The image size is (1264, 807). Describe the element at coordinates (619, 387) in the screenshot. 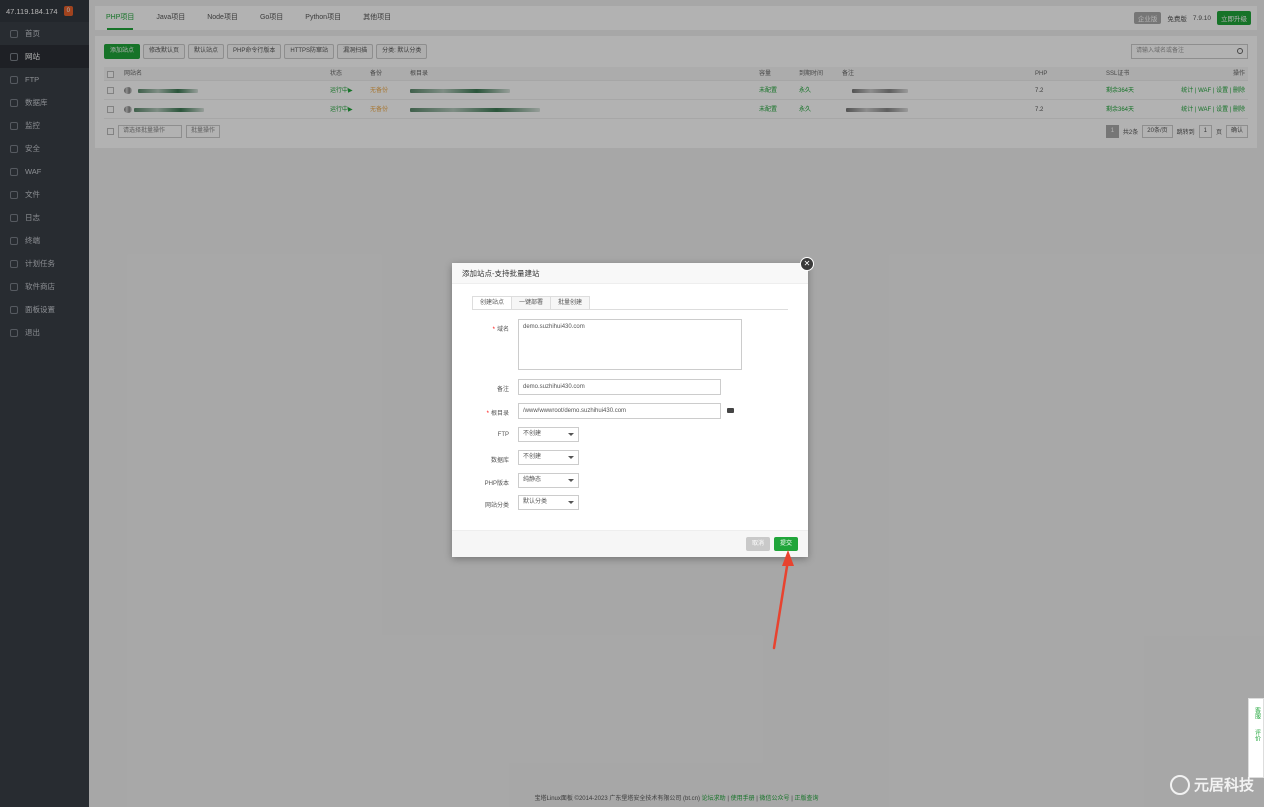

I see `remark-input: demo.suzhihui430.com` at that location.